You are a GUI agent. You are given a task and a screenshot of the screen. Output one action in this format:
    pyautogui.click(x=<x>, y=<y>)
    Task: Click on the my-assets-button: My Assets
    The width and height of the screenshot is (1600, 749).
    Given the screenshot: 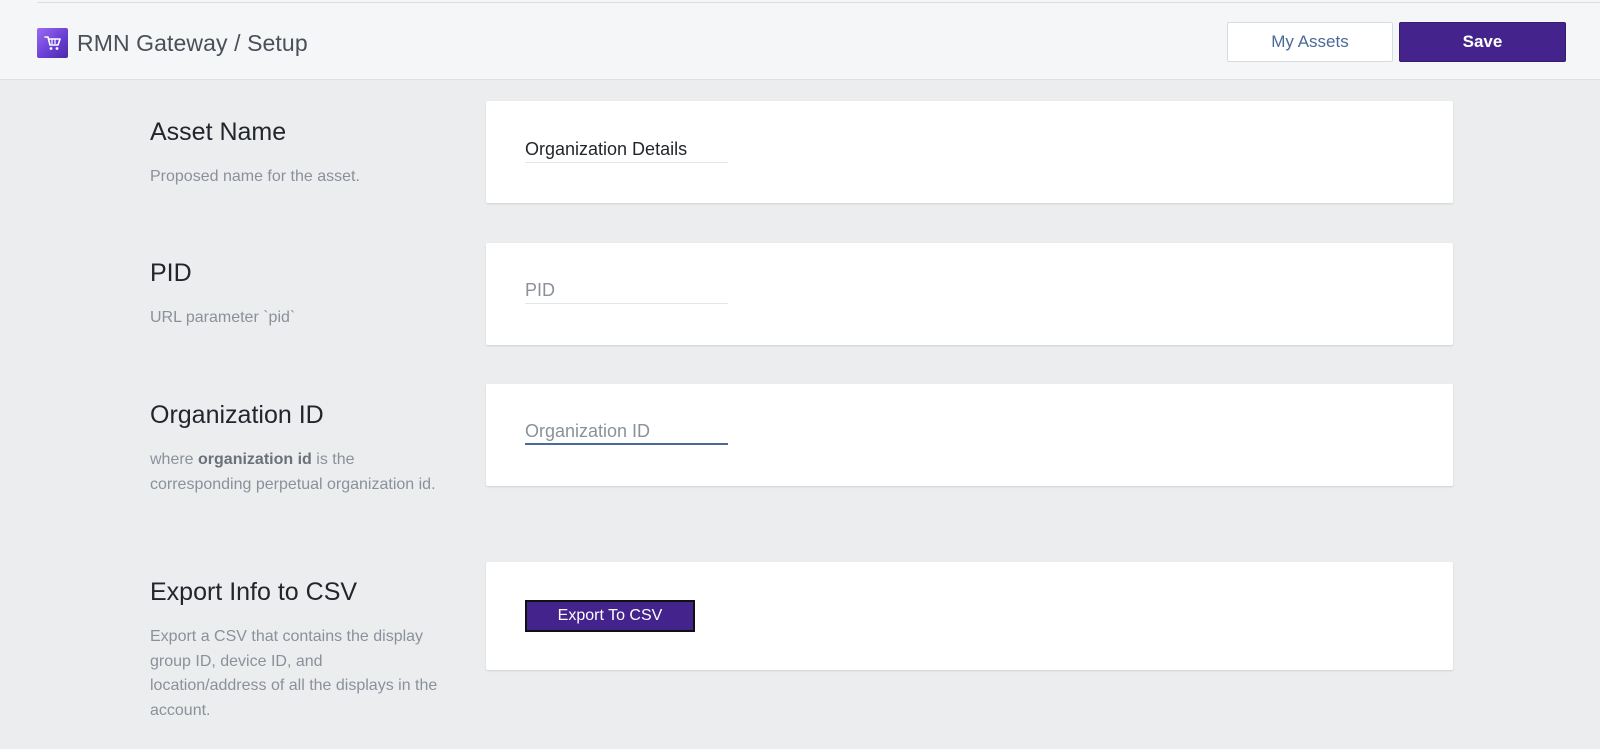 What is the action you would take?
    pyautogui.click(x=1310, y=42)
    